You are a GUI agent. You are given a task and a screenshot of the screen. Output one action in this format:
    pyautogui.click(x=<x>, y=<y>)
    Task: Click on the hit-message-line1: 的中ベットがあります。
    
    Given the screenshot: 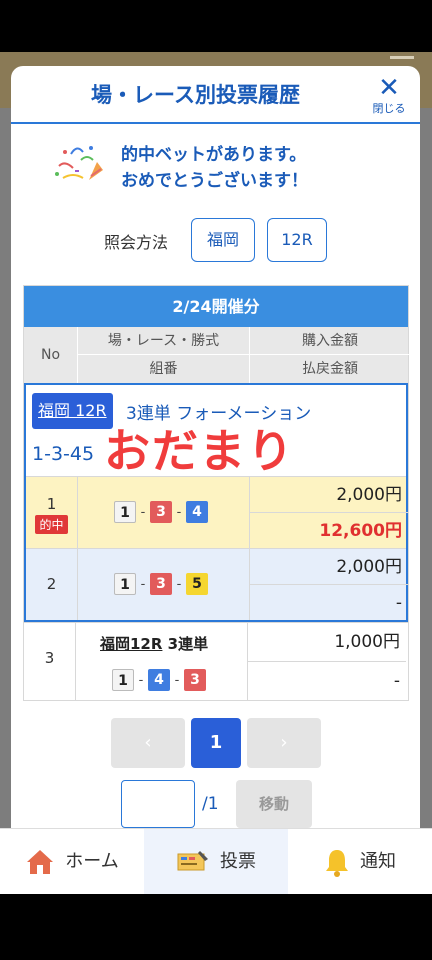 What is the action you would take?
    pyautogui.click(x=214, y=155)
    